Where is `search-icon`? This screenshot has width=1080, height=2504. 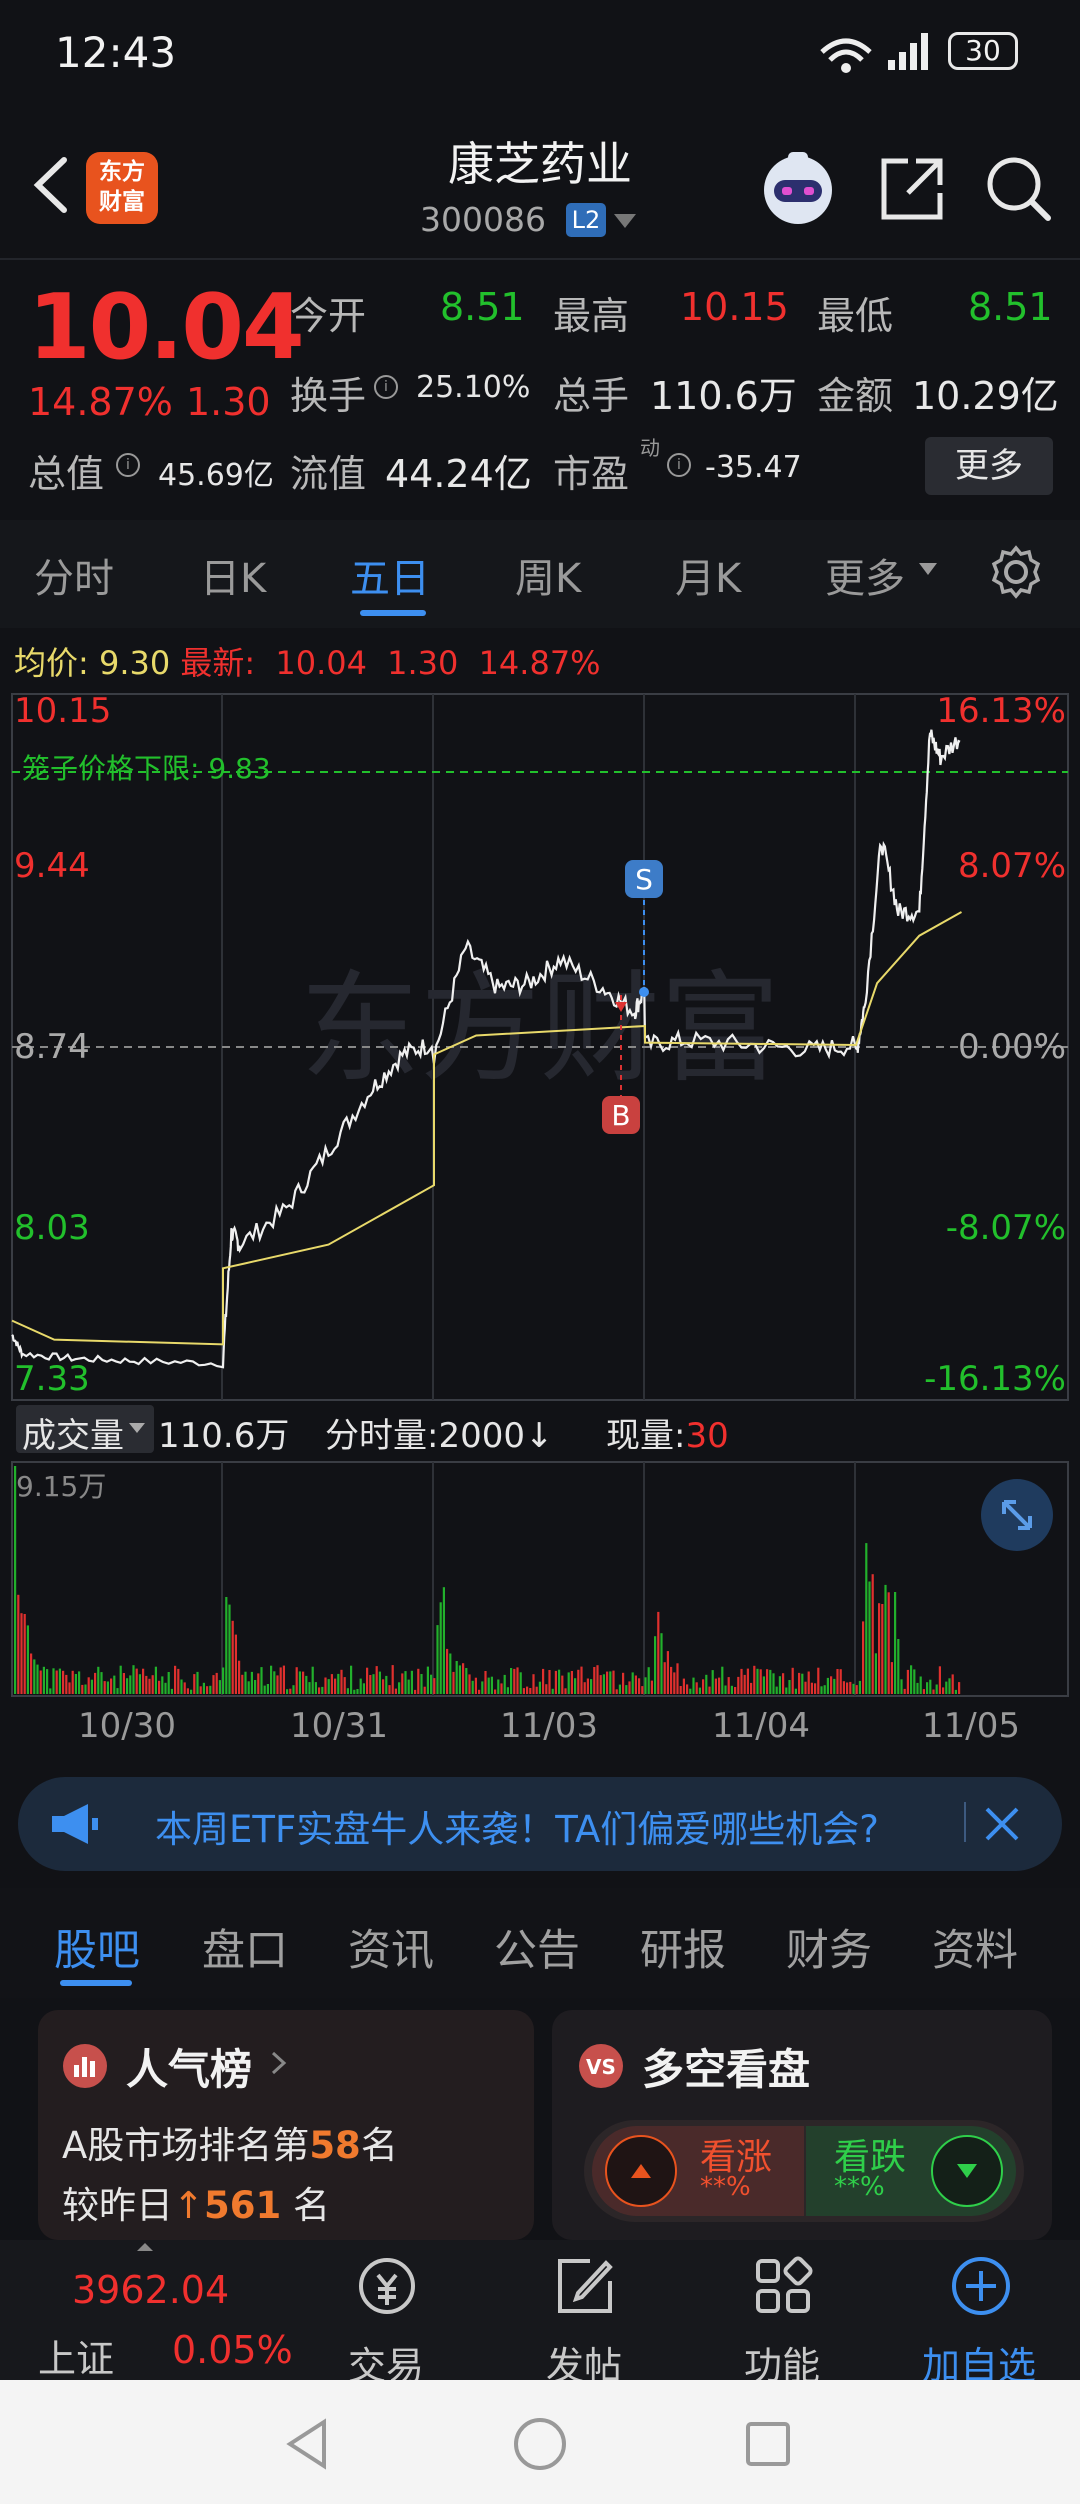 search-icon is located at coordinates (1018, 188).